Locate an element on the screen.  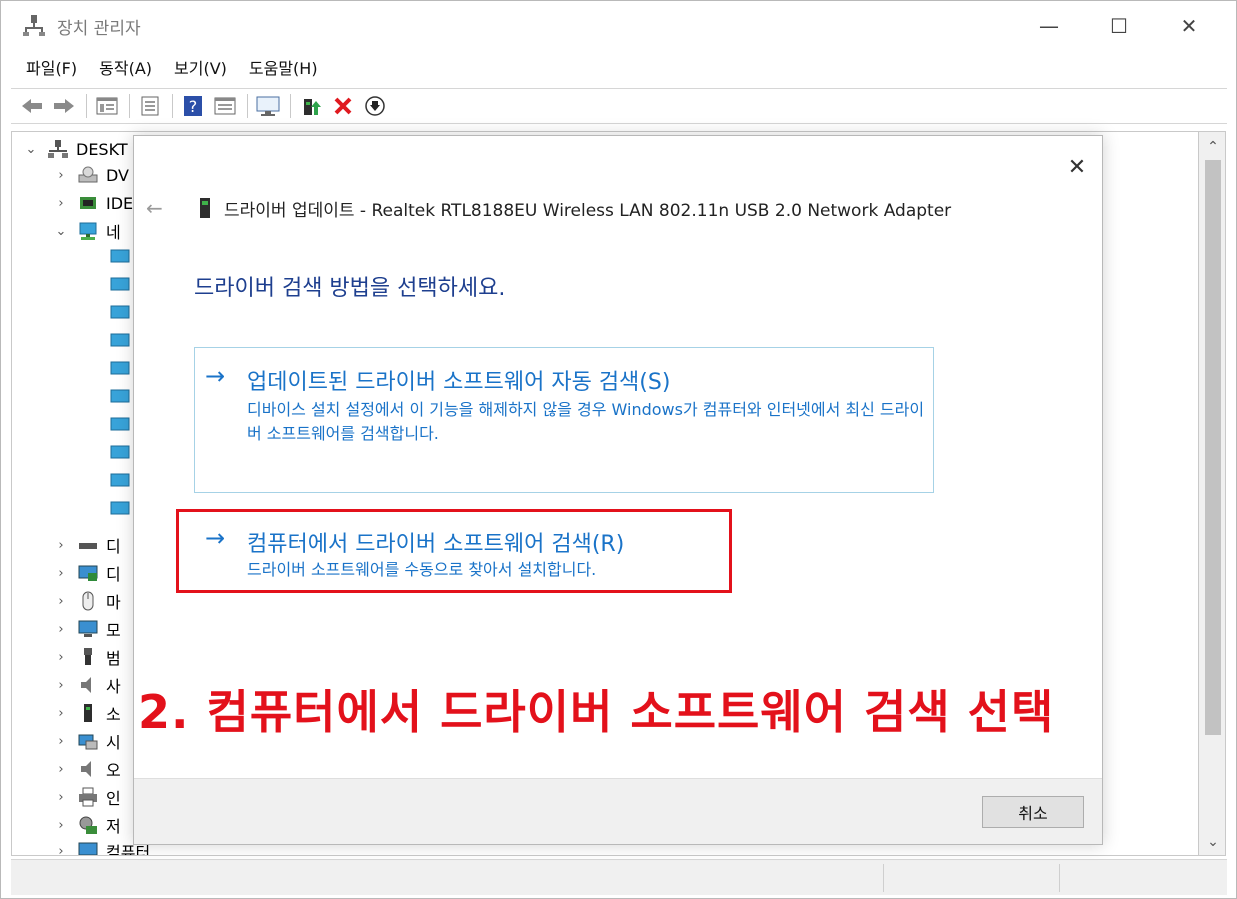
tree-item: › 소 is located at coordinates (87, 713).